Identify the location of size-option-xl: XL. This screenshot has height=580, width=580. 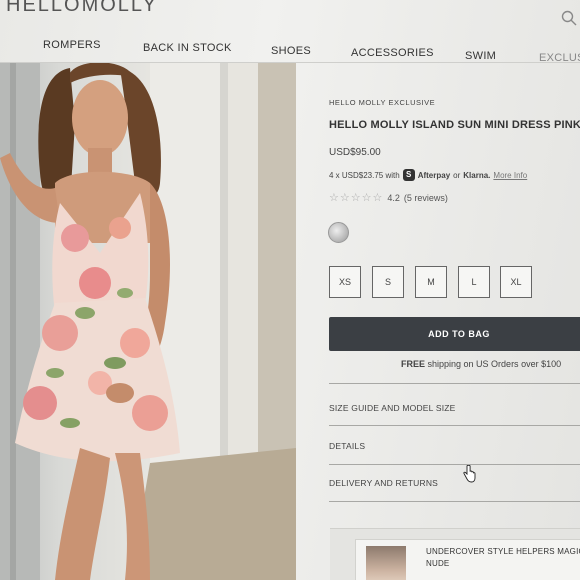
(516, 282).